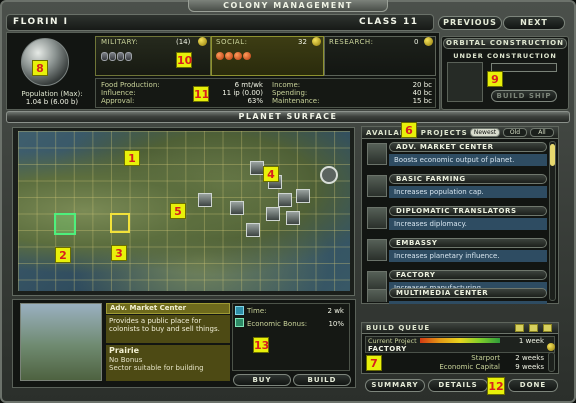 The height and width of the screenshot is (403, 576). What do you see at coordinates (120, 223) in the screenshot?
I see `highlighted-tile` at bounding box center [120, 223].